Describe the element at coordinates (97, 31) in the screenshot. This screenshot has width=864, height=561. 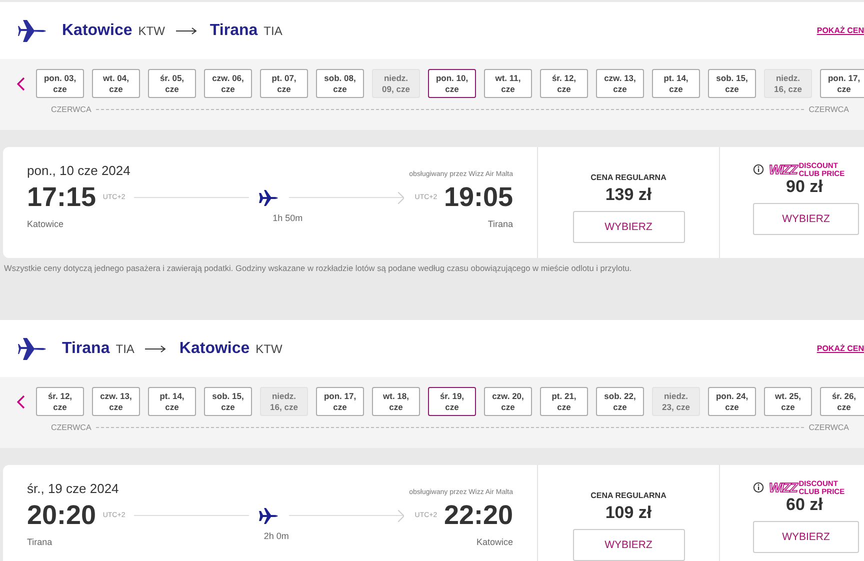
I see `origin-city: Katowice` at that location.